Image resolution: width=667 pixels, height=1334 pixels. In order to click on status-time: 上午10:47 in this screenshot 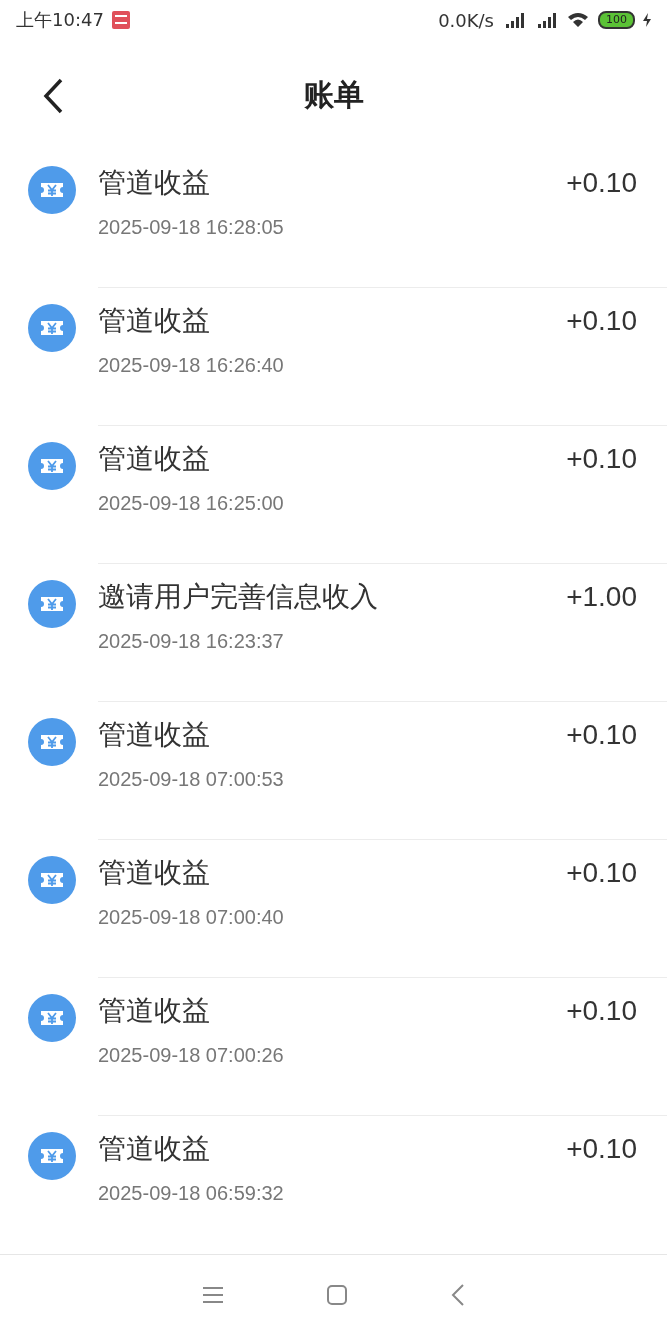, I will do `click(60, 20)`.